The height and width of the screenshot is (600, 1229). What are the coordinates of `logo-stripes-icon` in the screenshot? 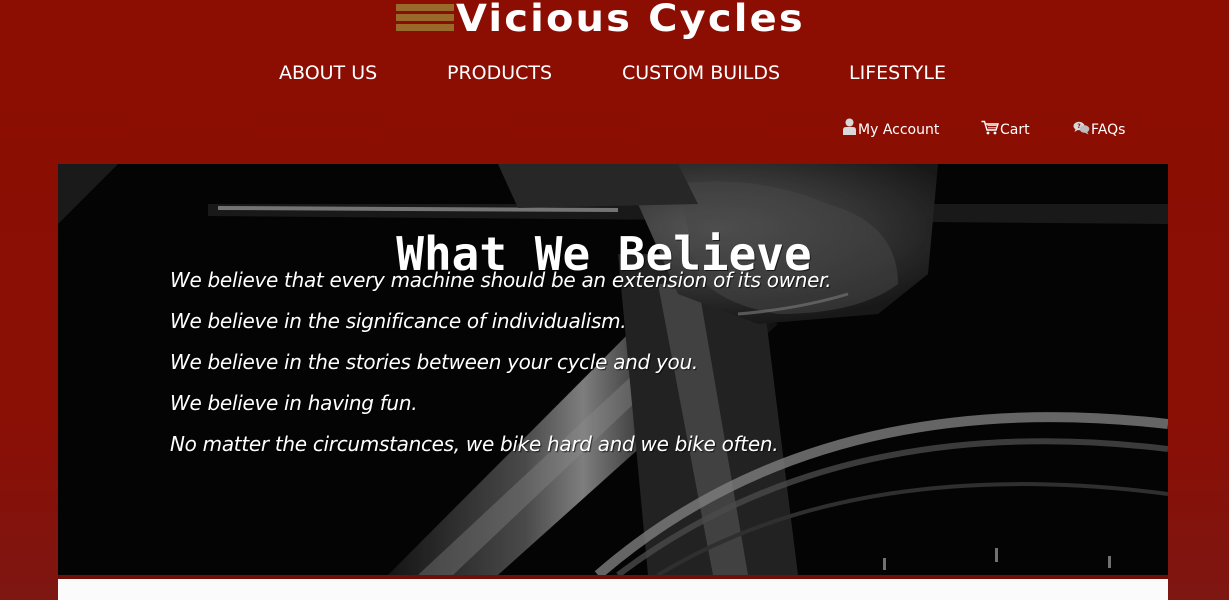 It's located at (425, 17).